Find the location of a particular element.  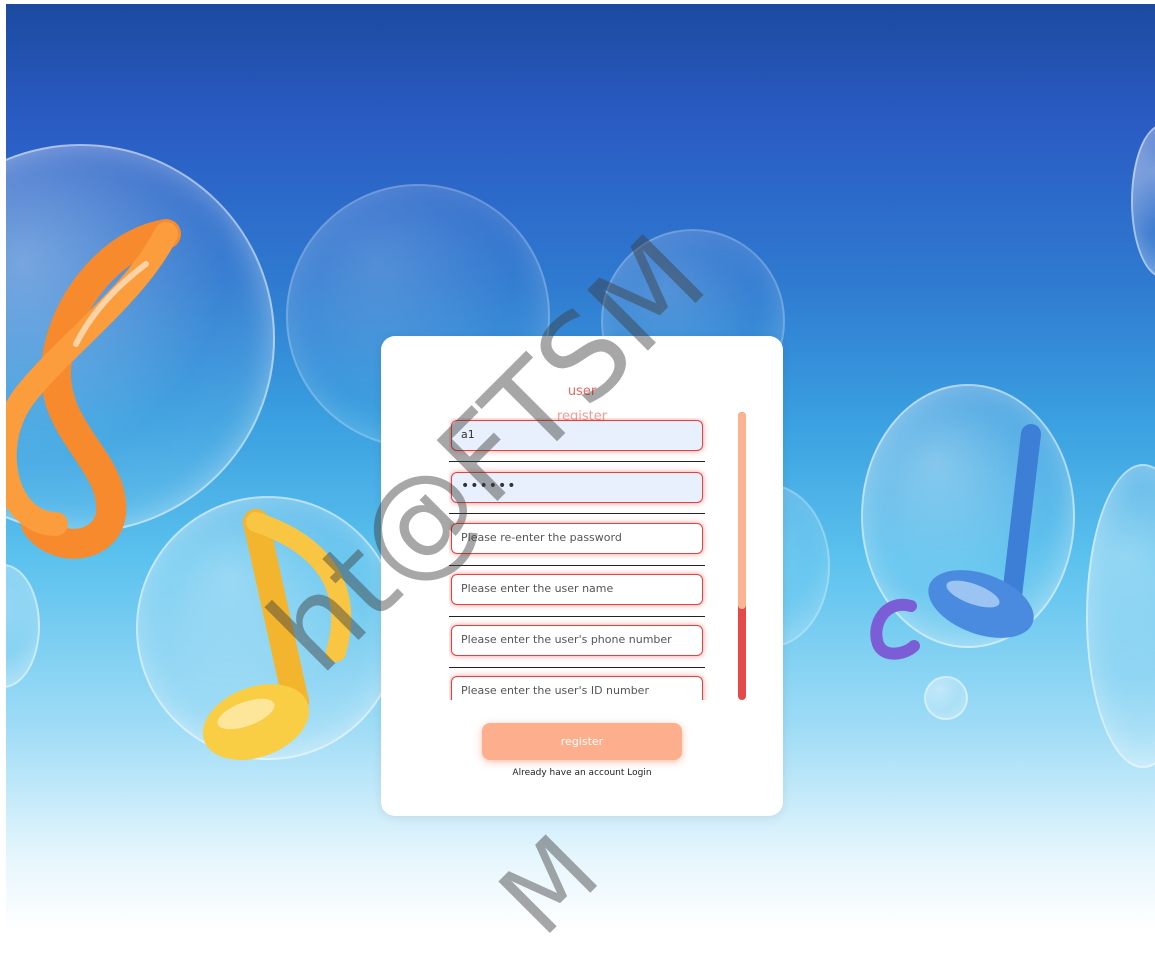

account-input: a1 is located at coordinates (577, 435).